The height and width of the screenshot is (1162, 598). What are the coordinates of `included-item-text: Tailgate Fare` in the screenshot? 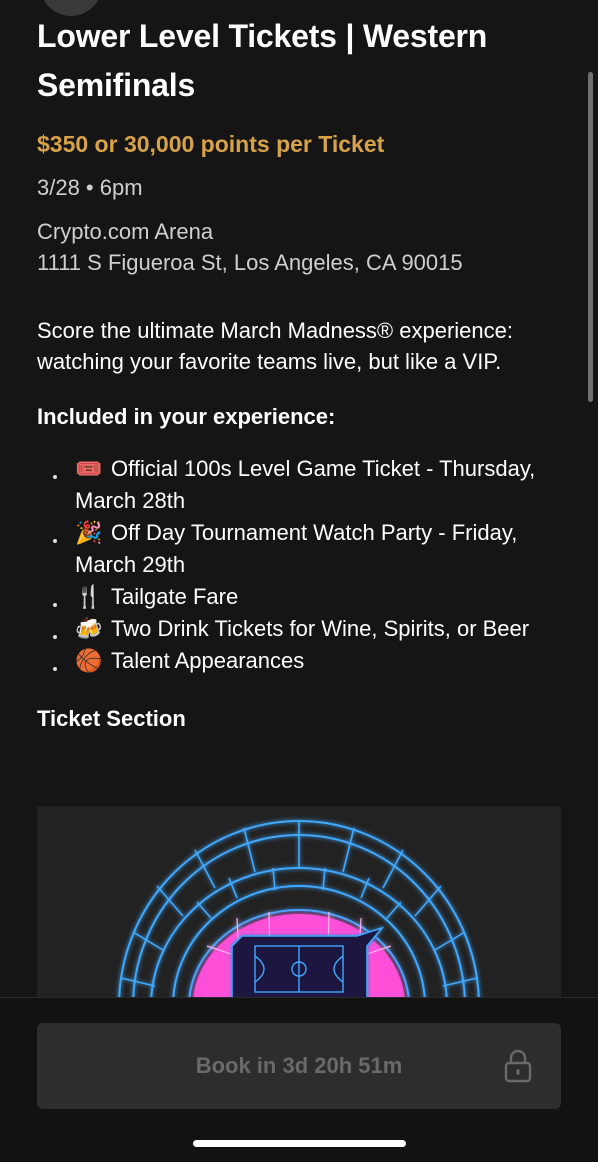 It's located at (175, 596).